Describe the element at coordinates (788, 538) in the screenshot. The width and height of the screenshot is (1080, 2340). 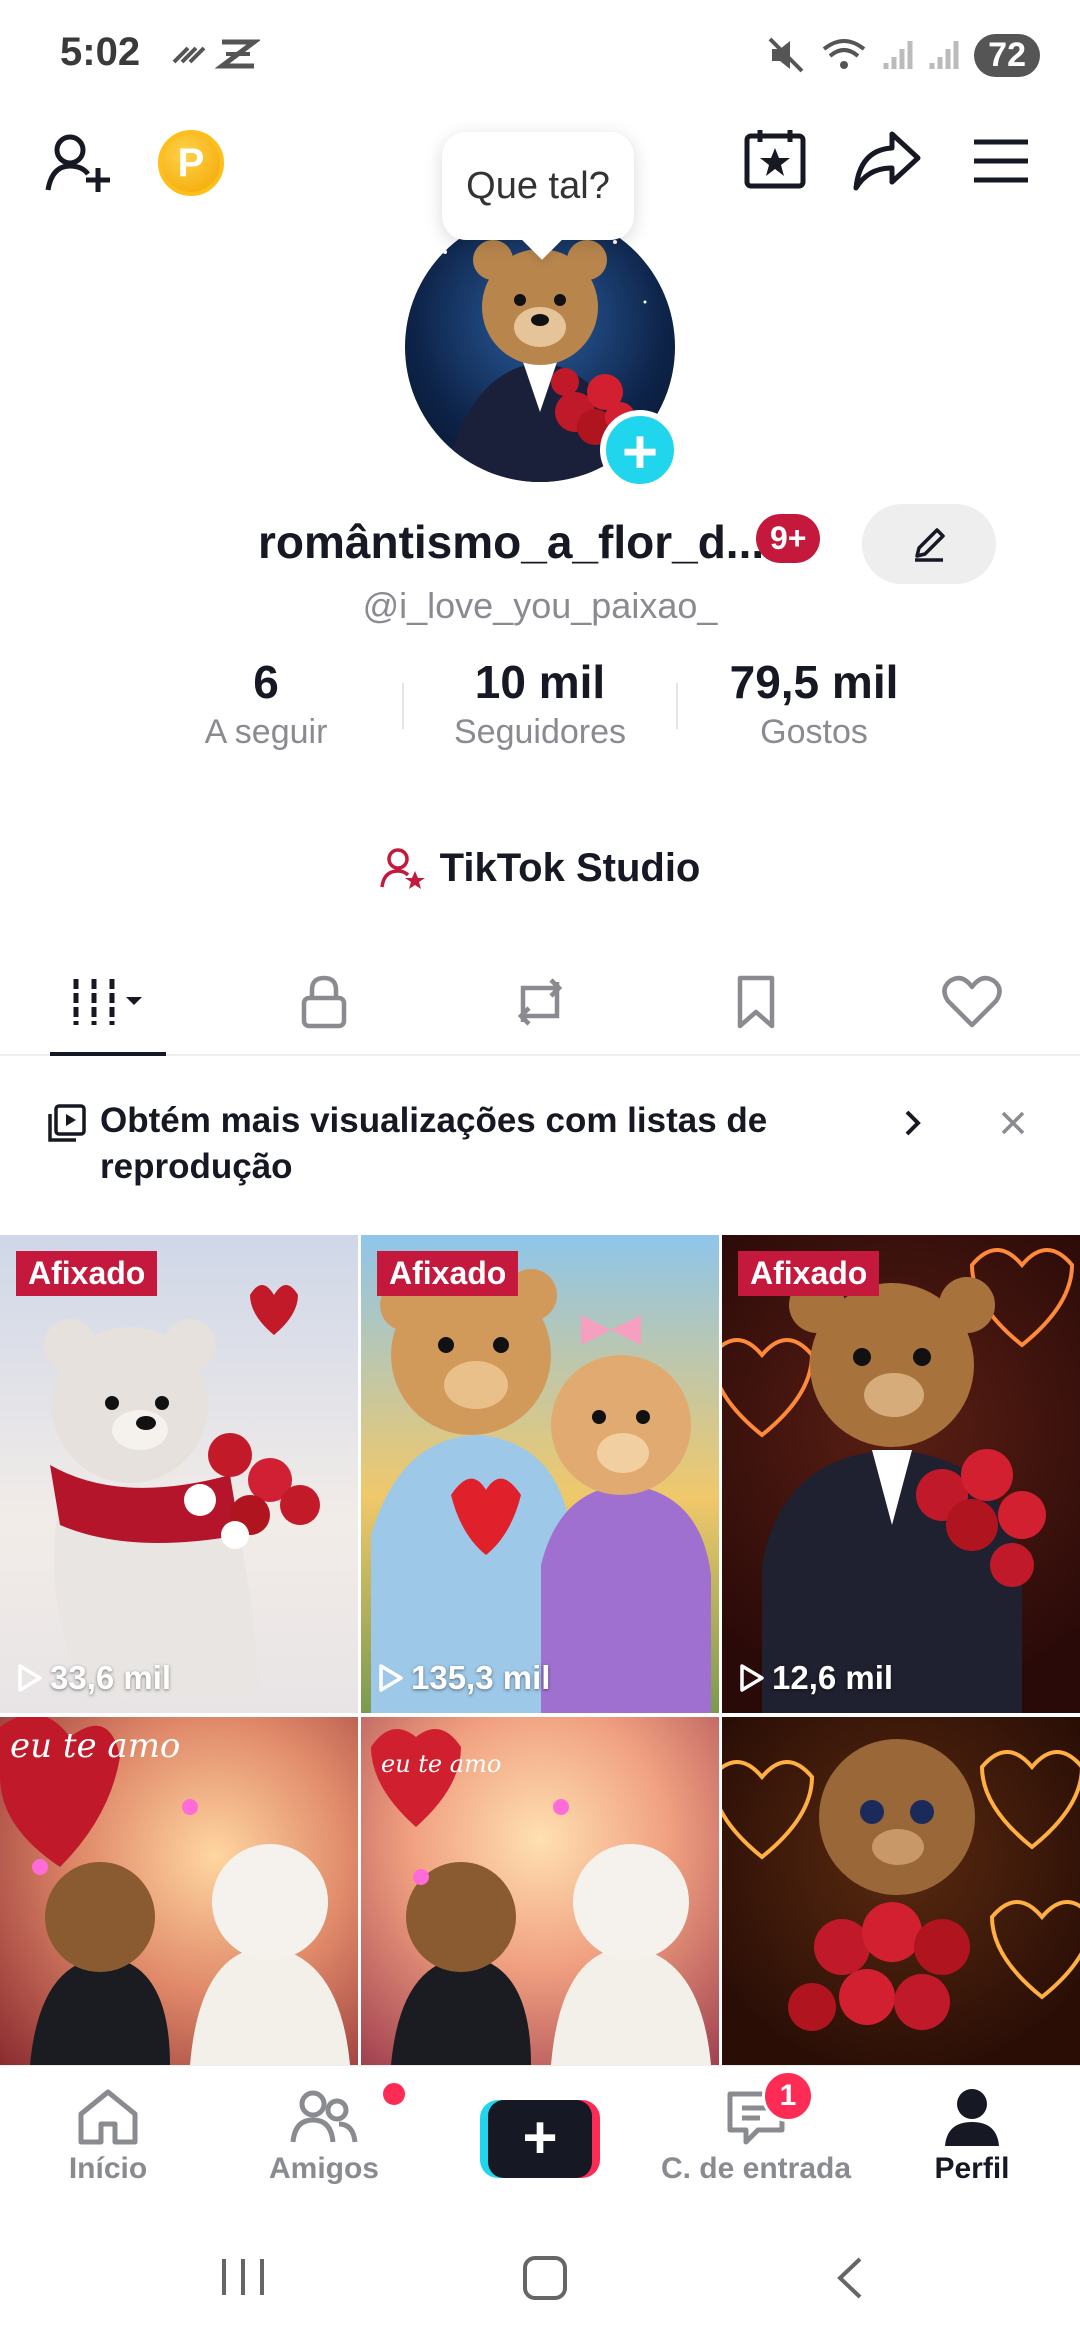
I see `notification-badge: 9+` at that location.